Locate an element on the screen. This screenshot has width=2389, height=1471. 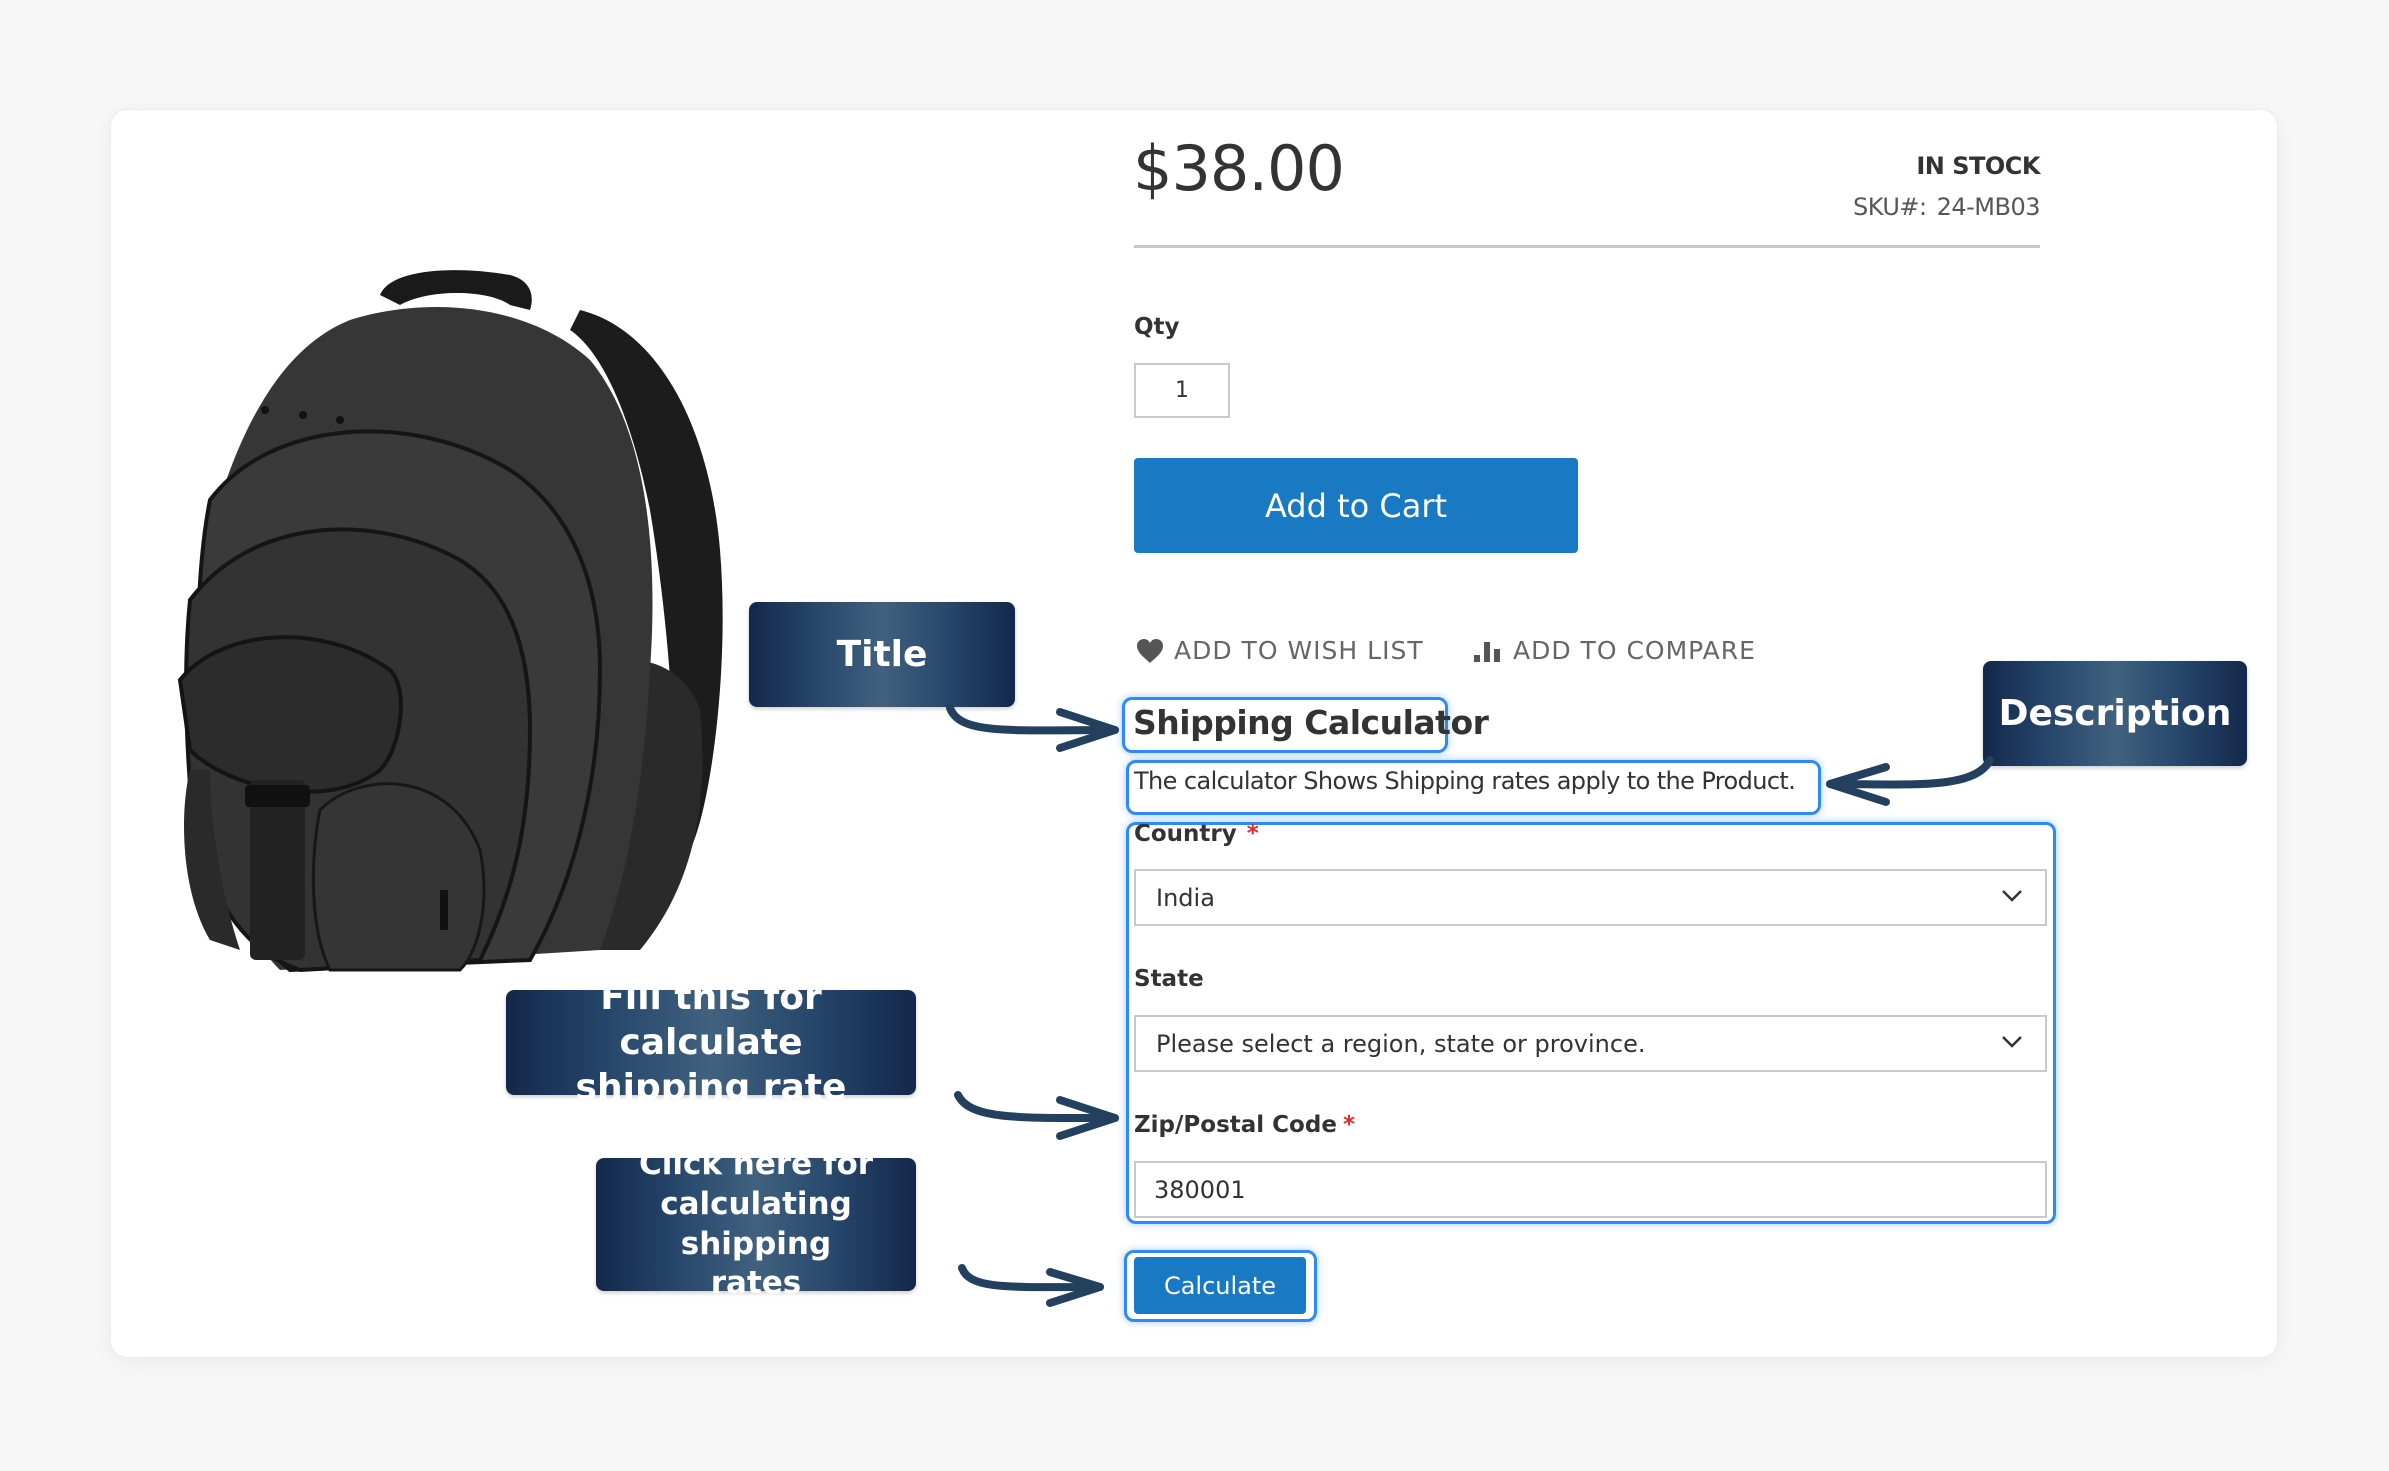
compare-icon is located at coordinates (1487, 651).